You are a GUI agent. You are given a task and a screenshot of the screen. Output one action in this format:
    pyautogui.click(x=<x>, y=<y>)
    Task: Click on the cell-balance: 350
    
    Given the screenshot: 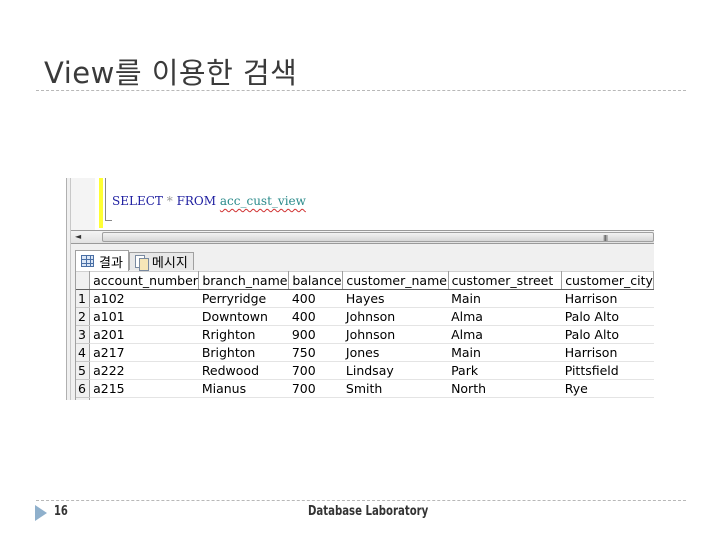 What is the action you would take?
    pyautogui.click(x=315, y=398)
    